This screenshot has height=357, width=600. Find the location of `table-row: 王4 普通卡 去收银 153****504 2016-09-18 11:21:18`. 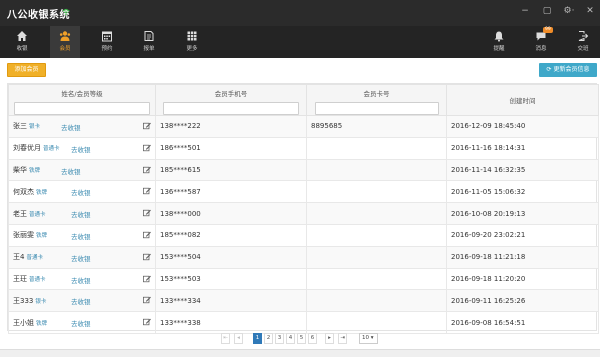

table-row: 王4 普通卡 去收银 153****504 2016-09-18 11:21:18 is located at coordinates (303, 257).